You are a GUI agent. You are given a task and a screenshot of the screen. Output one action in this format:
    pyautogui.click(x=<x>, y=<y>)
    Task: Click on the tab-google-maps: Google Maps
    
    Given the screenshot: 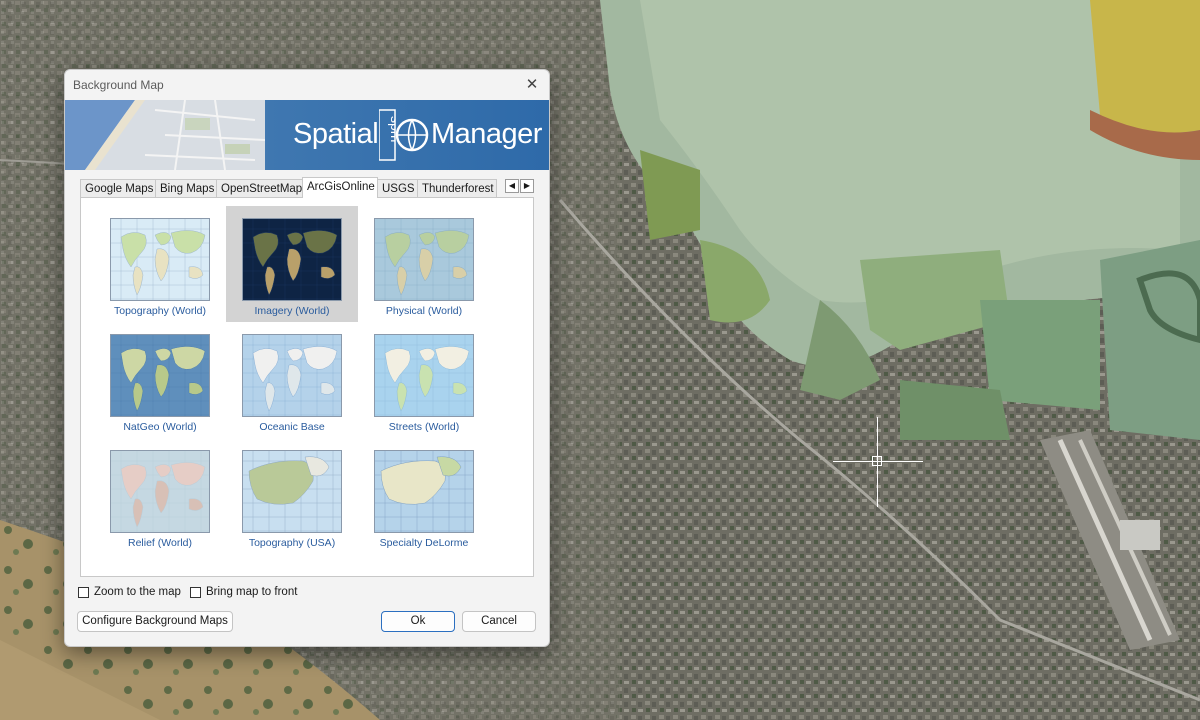 What is the action you would take?
    pyautogui.click(x=118, y=188)
    